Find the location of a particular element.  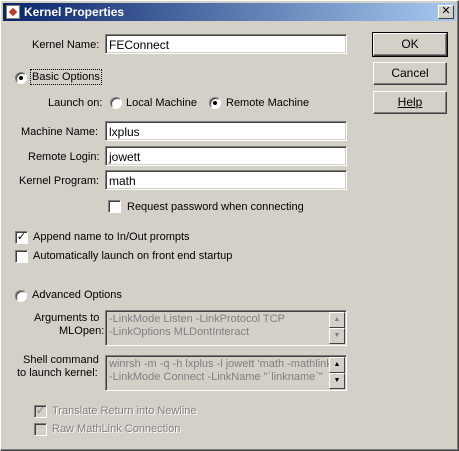

raw-mathlink-checkbox is located at coordinates (40, 429).